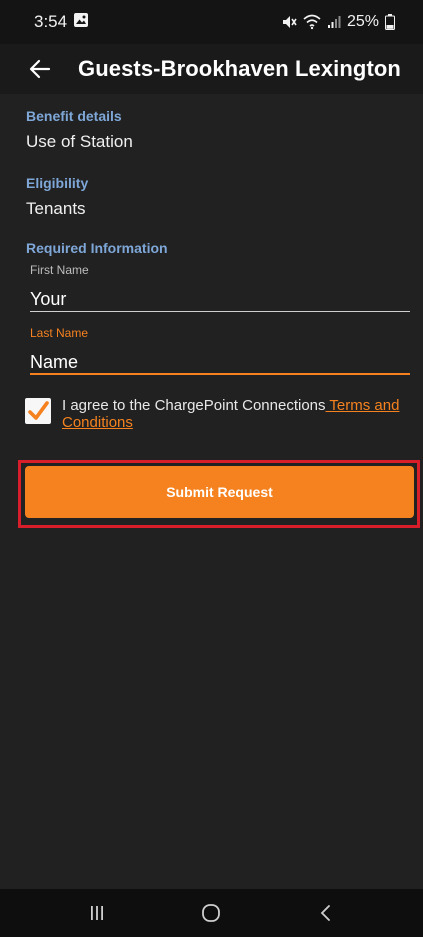  I want to click on status-left: 3:54, so click(61, 22).